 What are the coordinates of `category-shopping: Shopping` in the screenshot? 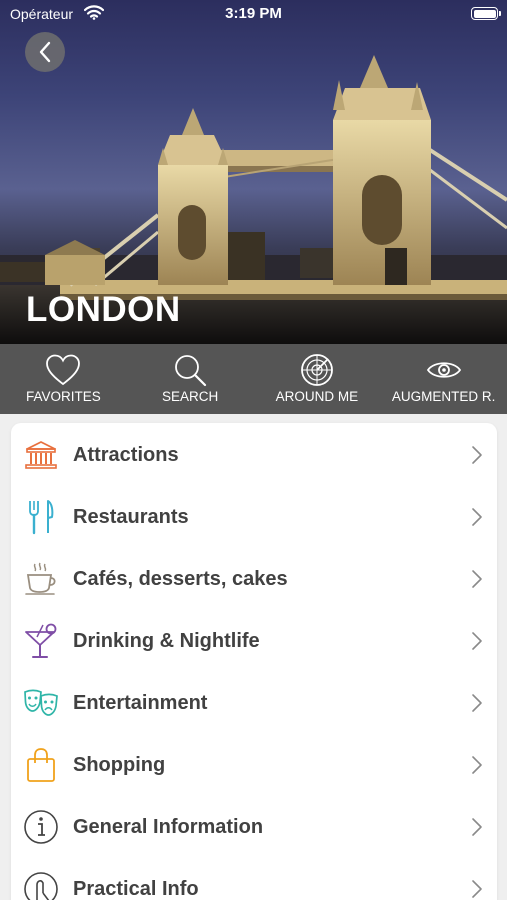 It's located at (254, 765).